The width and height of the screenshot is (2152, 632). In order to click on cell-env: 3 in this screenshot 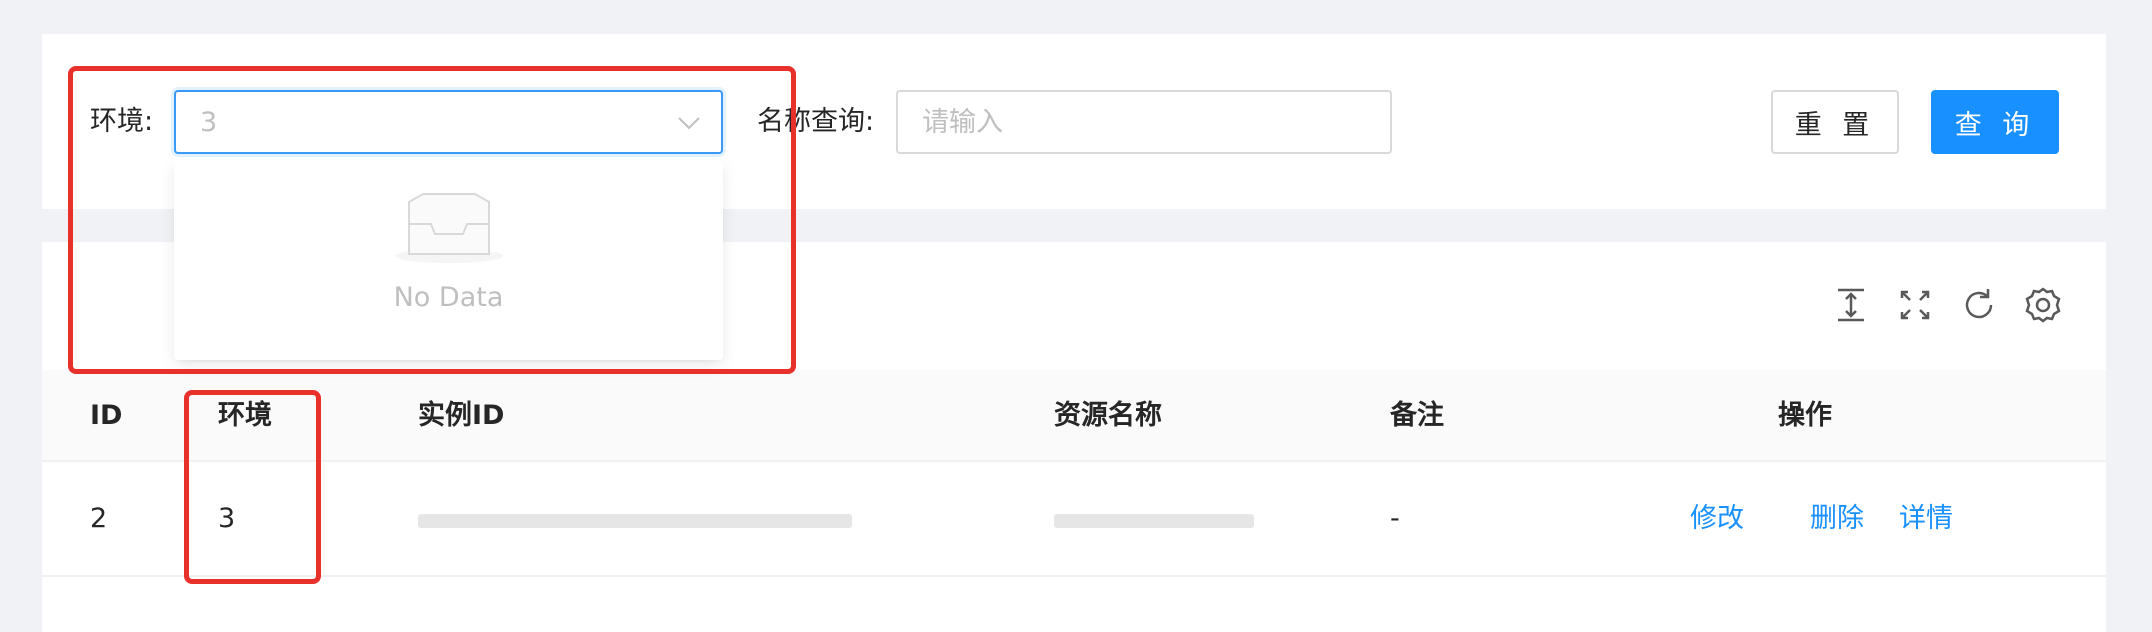, I will do `click(227, 518)`.